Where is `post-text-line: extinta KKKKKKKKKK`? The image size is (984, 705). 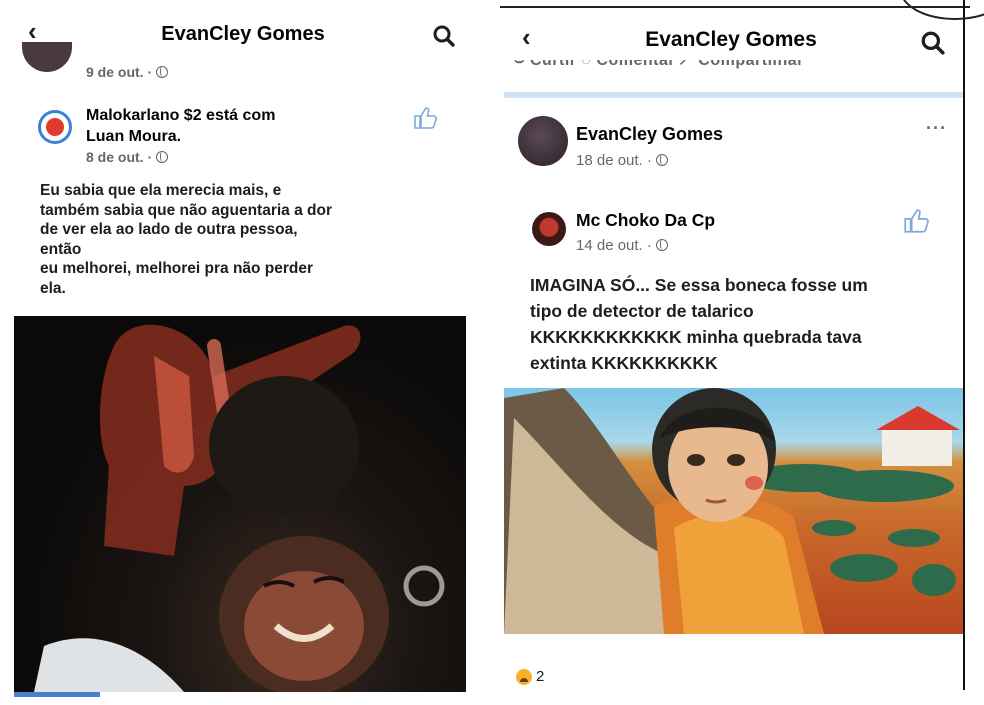
post-text-line: extinta KKKKKKKKKK is located at coordinates (624, 363).